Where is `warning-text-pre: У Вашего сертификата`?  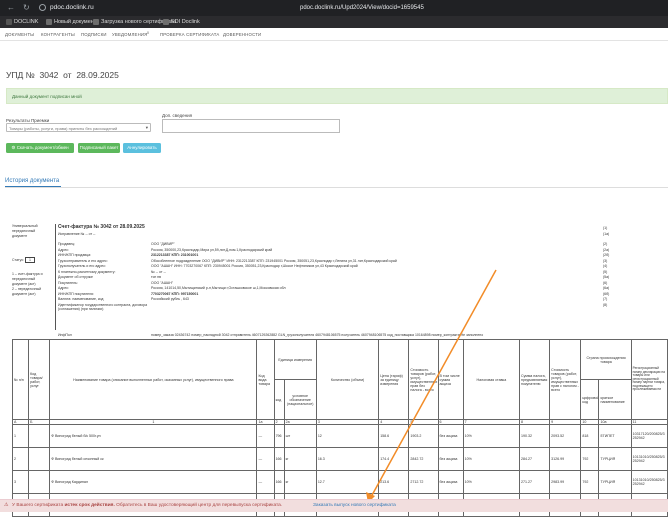
warning-text-pre: У Вашего сертификата is located at coordinates (38, 505).